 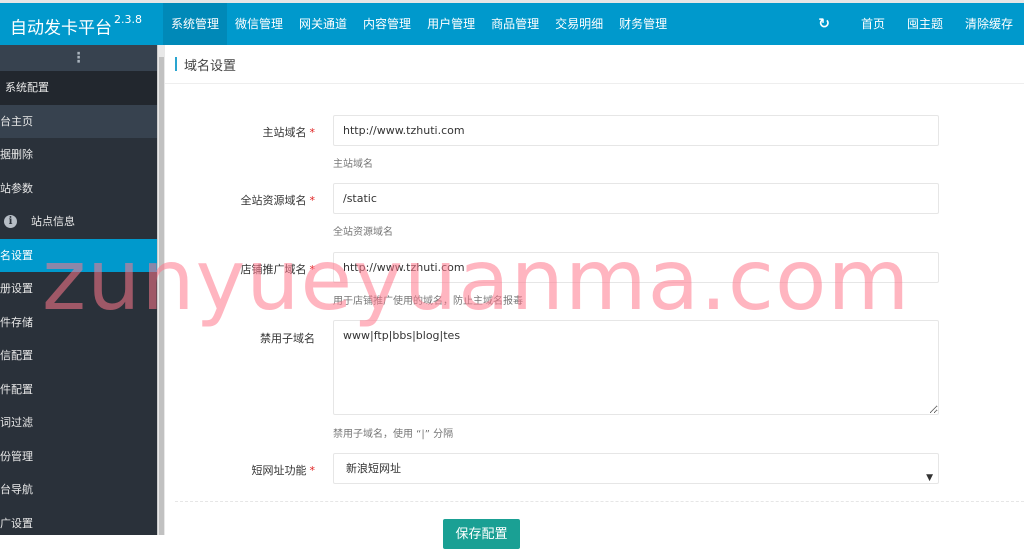 What do you see at coordinates (636, 367) in the screenshot?
I see `banned-subdomains-textarea: www|ftp|bbs|blog|tes` at bounding box center [636, 367].